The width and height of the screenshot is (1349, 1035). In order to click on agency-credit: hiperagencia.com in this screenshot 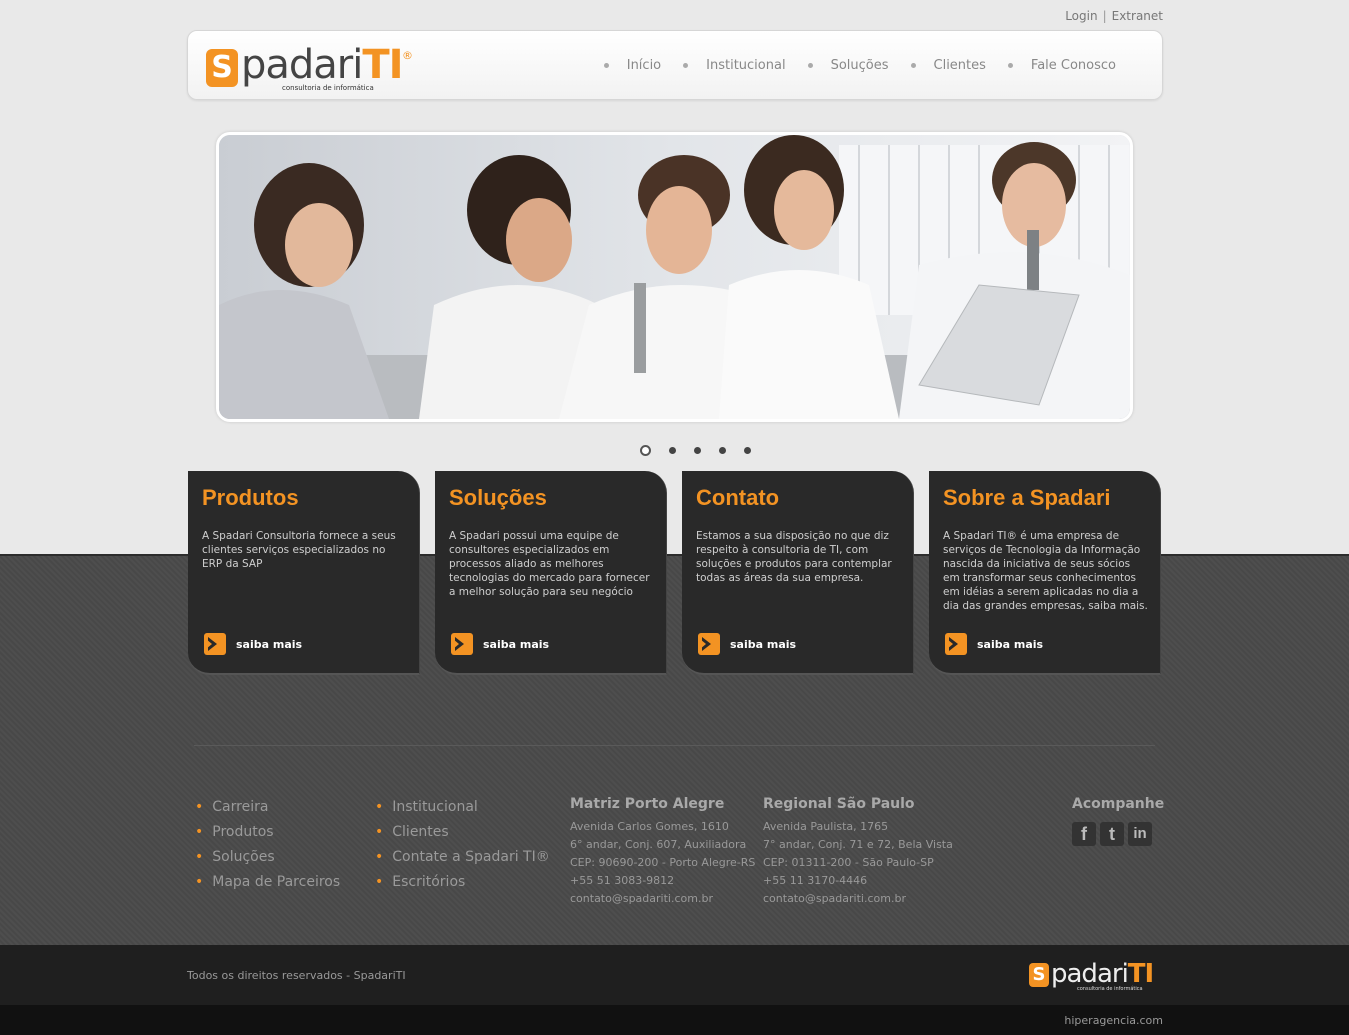, I will do `click(1113, 1020)`.